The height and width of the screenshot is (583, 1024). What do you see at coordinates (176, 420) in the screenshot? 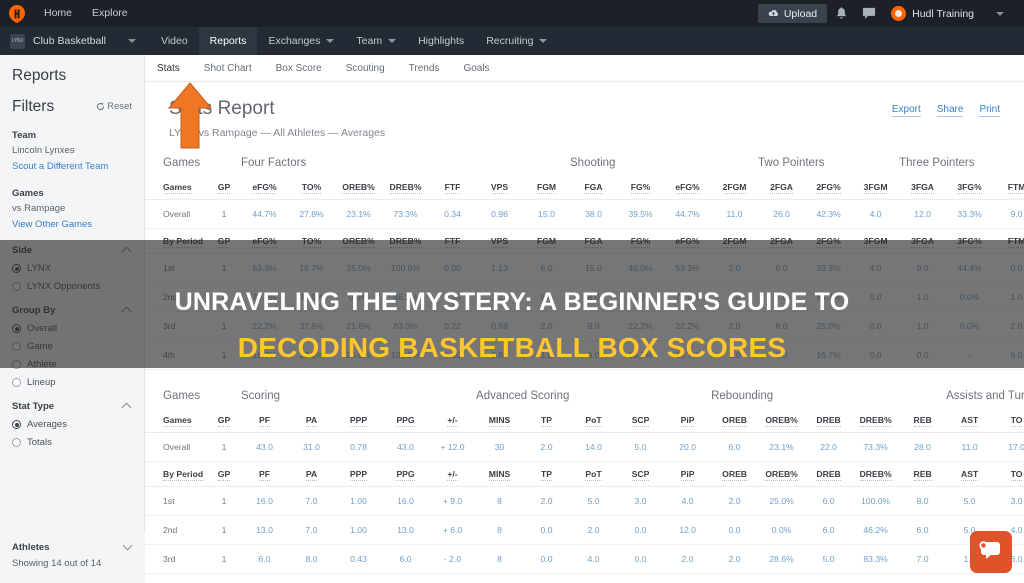
I see `table-bottom-col-header: Games` at bounding box center [176, 420].